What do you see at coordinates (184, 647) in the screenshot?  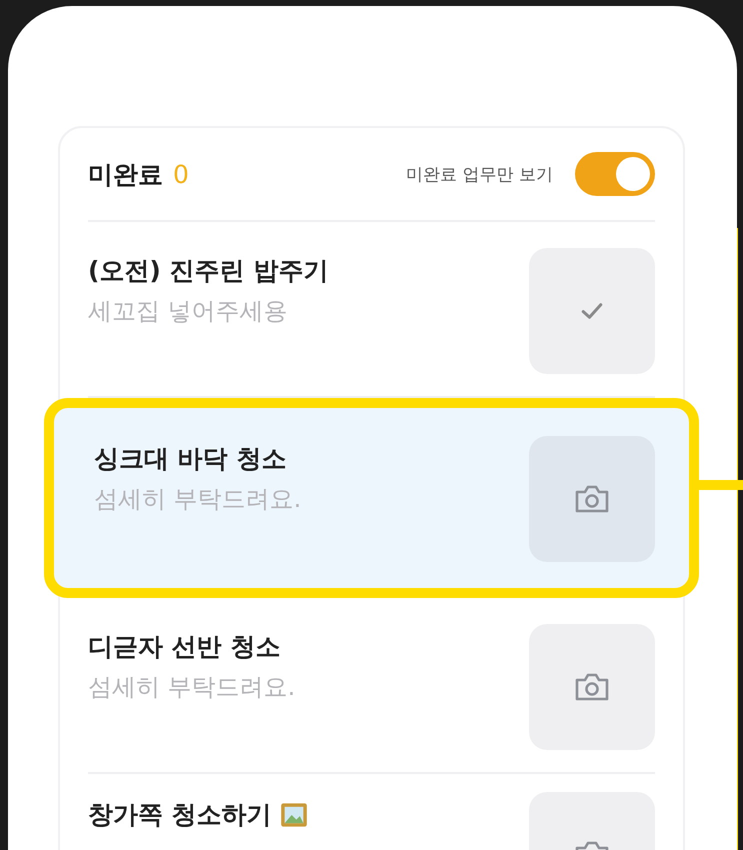 I see `task-title: 디귿자 선반 청소` at bounding box center [184, 647].